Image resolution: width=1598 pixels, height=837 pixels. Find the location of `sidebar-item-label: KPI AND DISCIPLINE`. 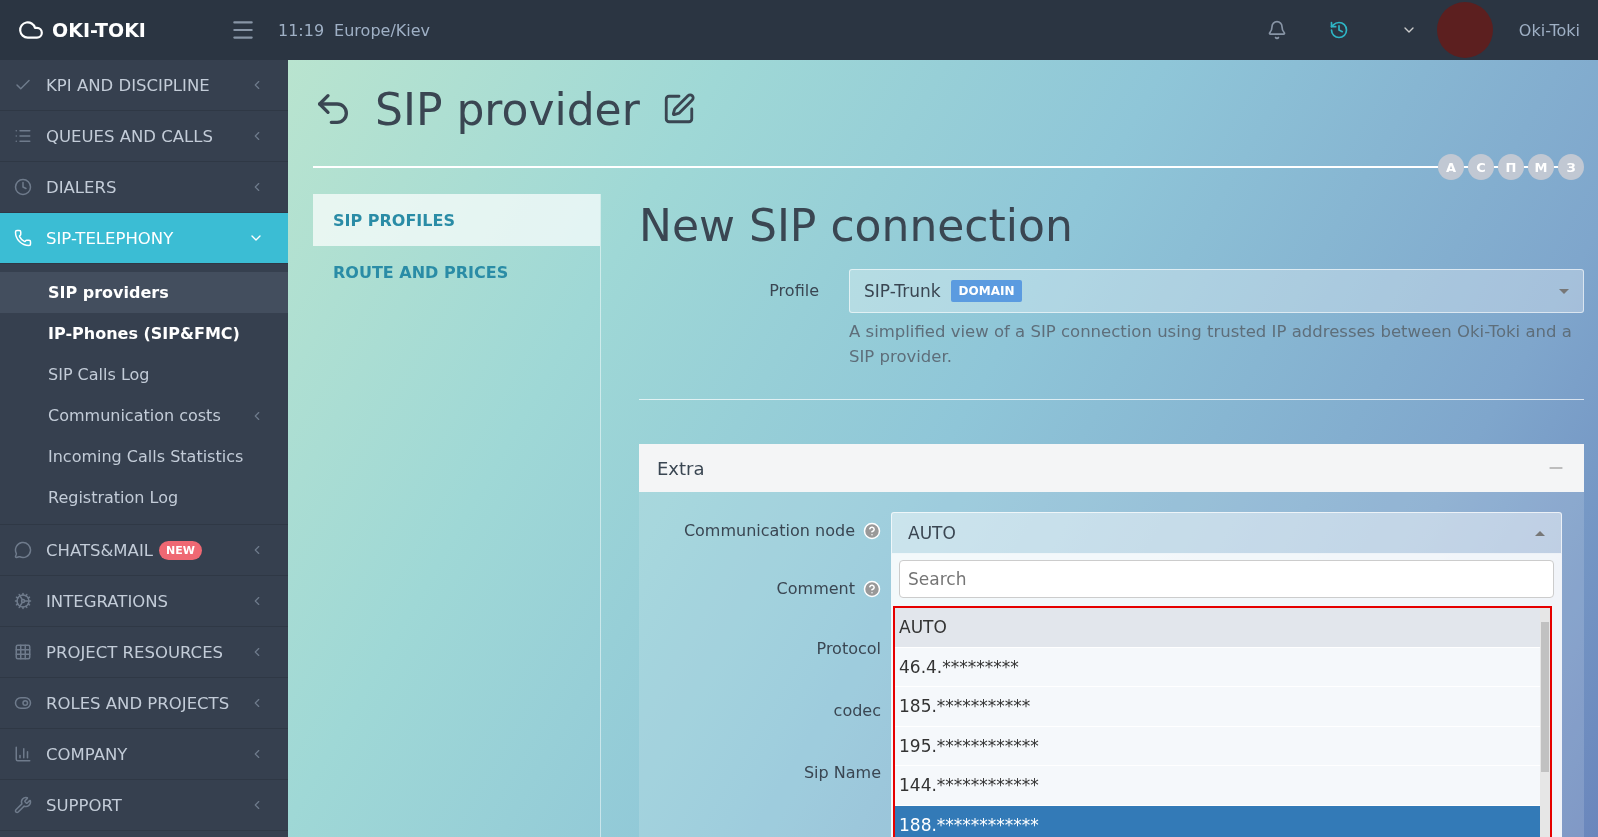

sidebar-item-label: KPI AND DISCIPLINE is located at coordinates (128, 85).